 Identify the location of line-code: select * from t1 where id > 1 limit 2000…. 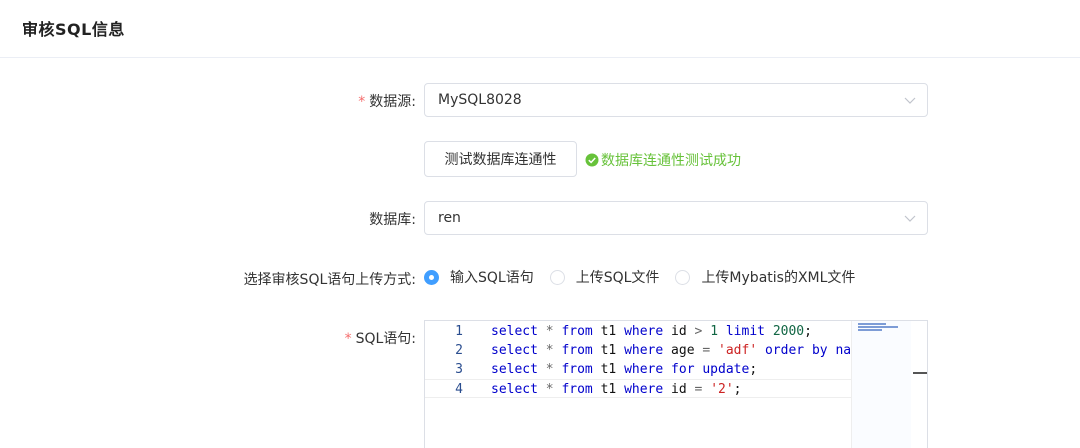
(671, 331).